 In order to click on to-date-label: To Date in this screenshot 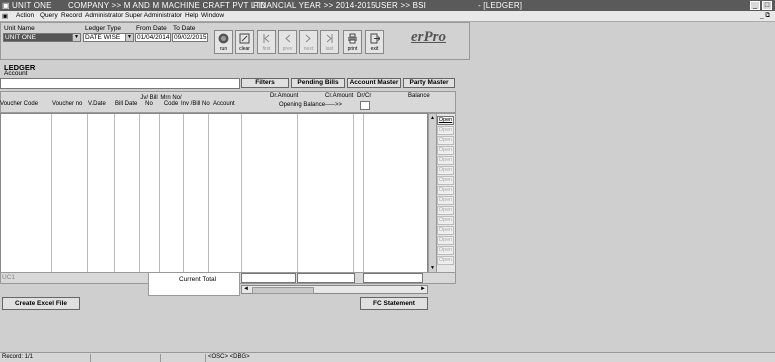, I will do `click(184, 28)`.